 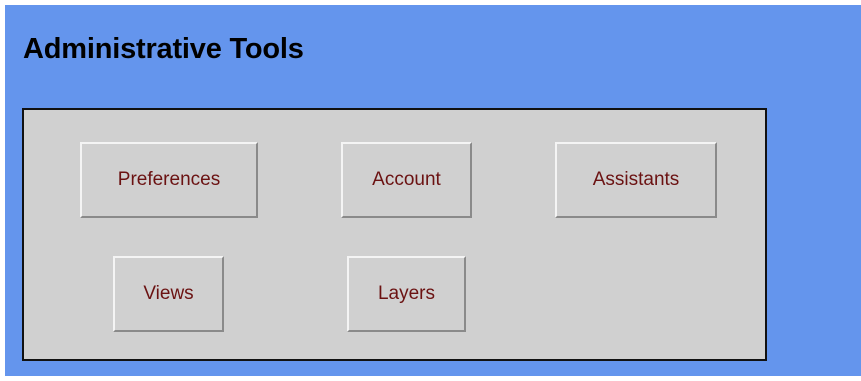 I want to click on preferences-button-label: Preferences, so click(x=169, y=179).